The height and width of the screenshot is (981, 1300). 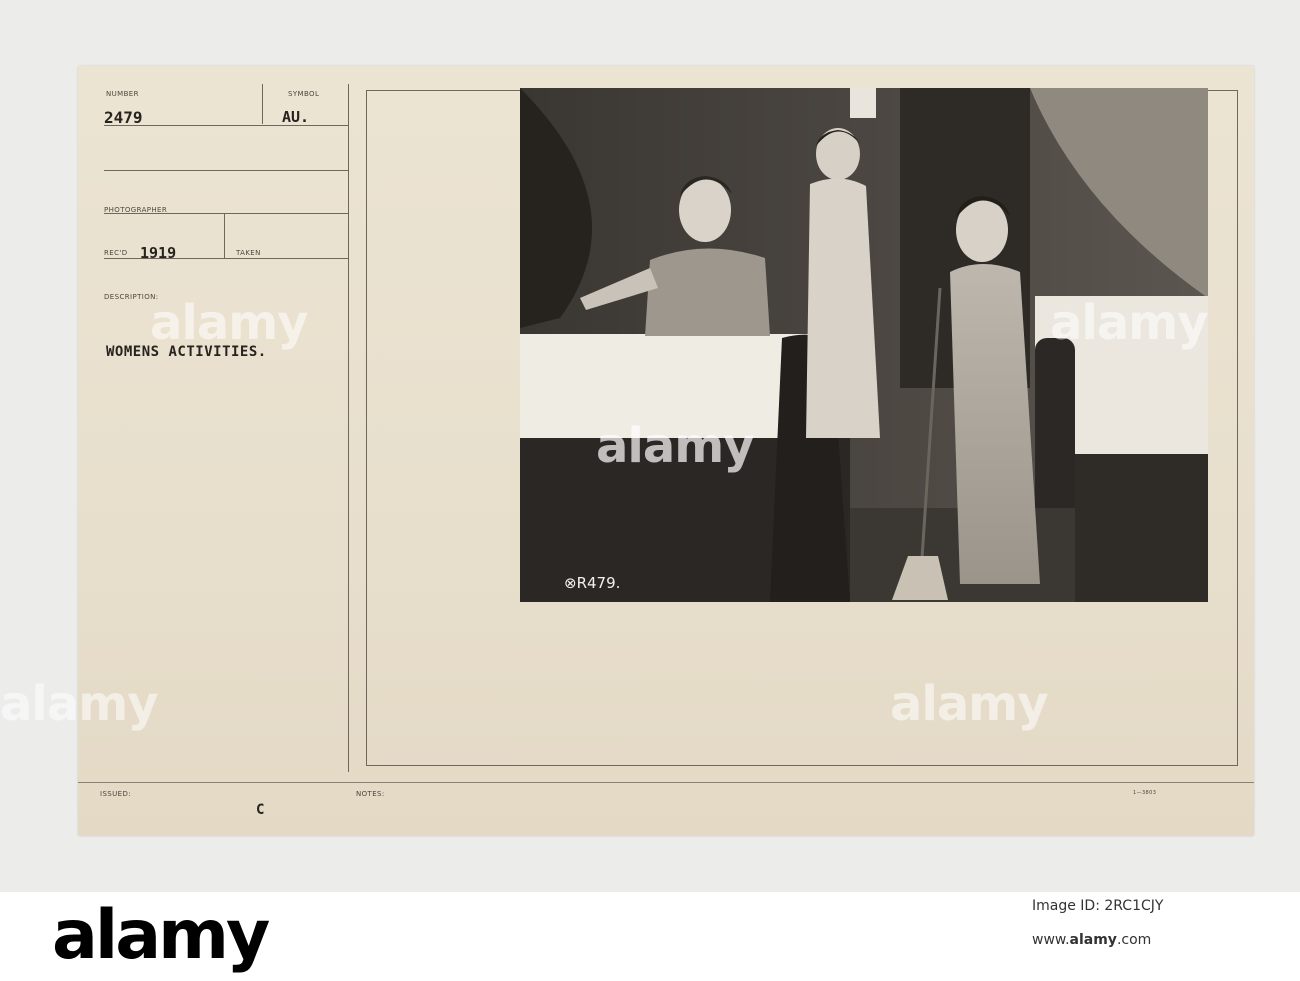 What do you see at coordinates (666, 782) in the screenshot?
I see `notes-rule` at bounding box center [666, 782].